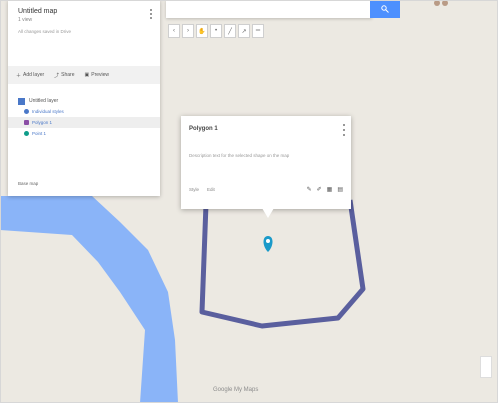 The width and height of the screenshot is (498, 403). What do you see at coordinates (269, 9) in the screenshot?
I see `search-input` at bounding box center [269, 9].